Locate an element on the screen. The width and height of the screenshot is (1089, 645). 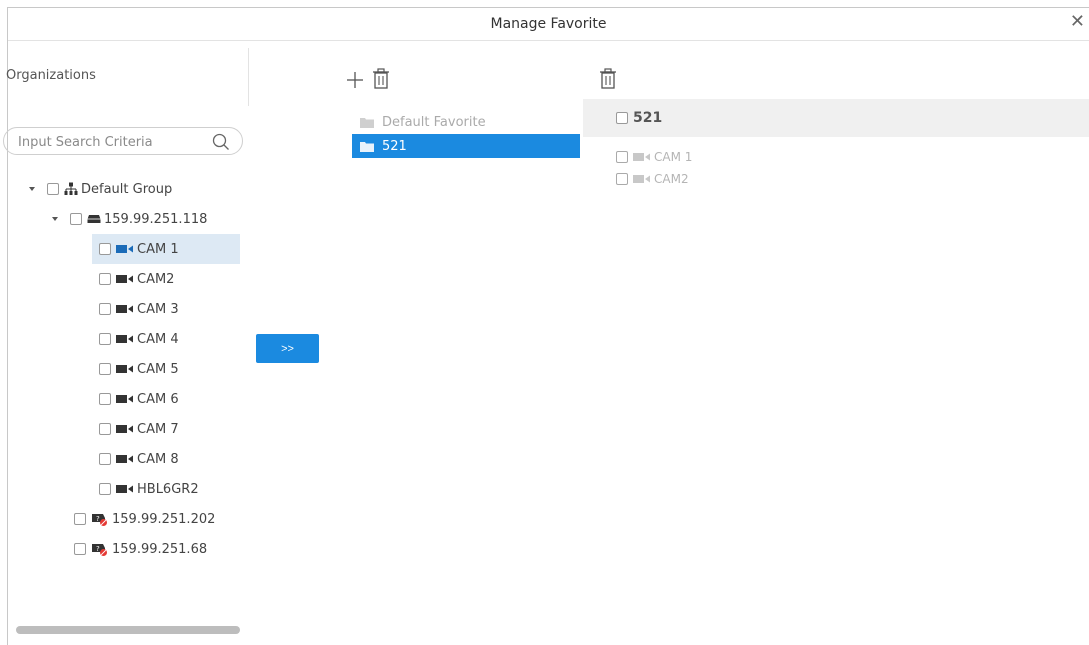
tree-node-camera: HBL6GR2 is located at coordinates (149, 489).